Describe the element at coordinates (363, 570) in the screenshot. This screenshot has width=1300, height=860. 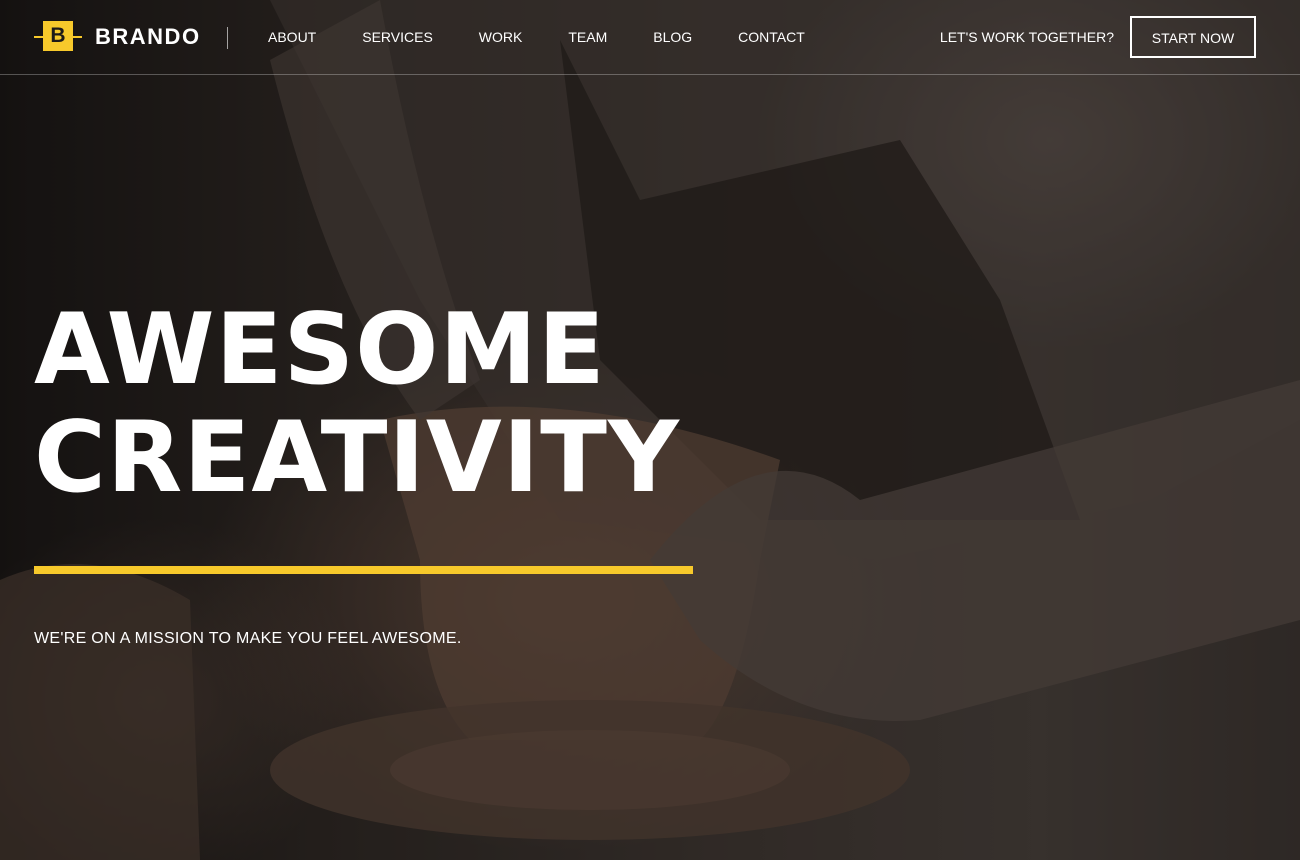
I see `accent-bar` at that location.